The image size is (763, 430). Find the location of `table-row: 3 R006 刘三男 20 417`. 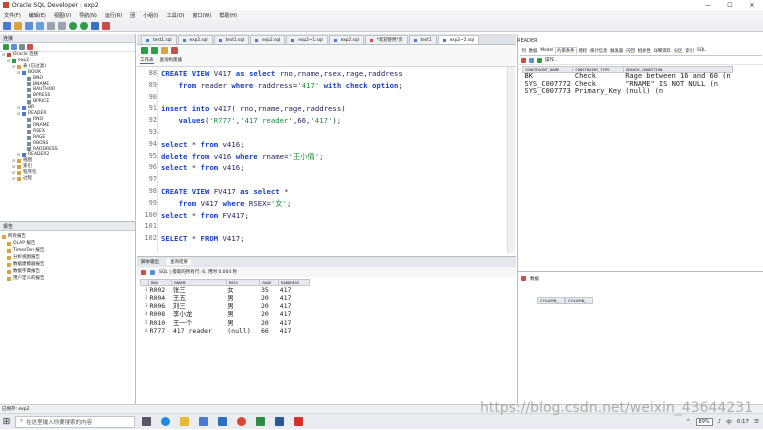

table-row: 3 R006 刘三男 20 417 is located at coordinates (225, 306).